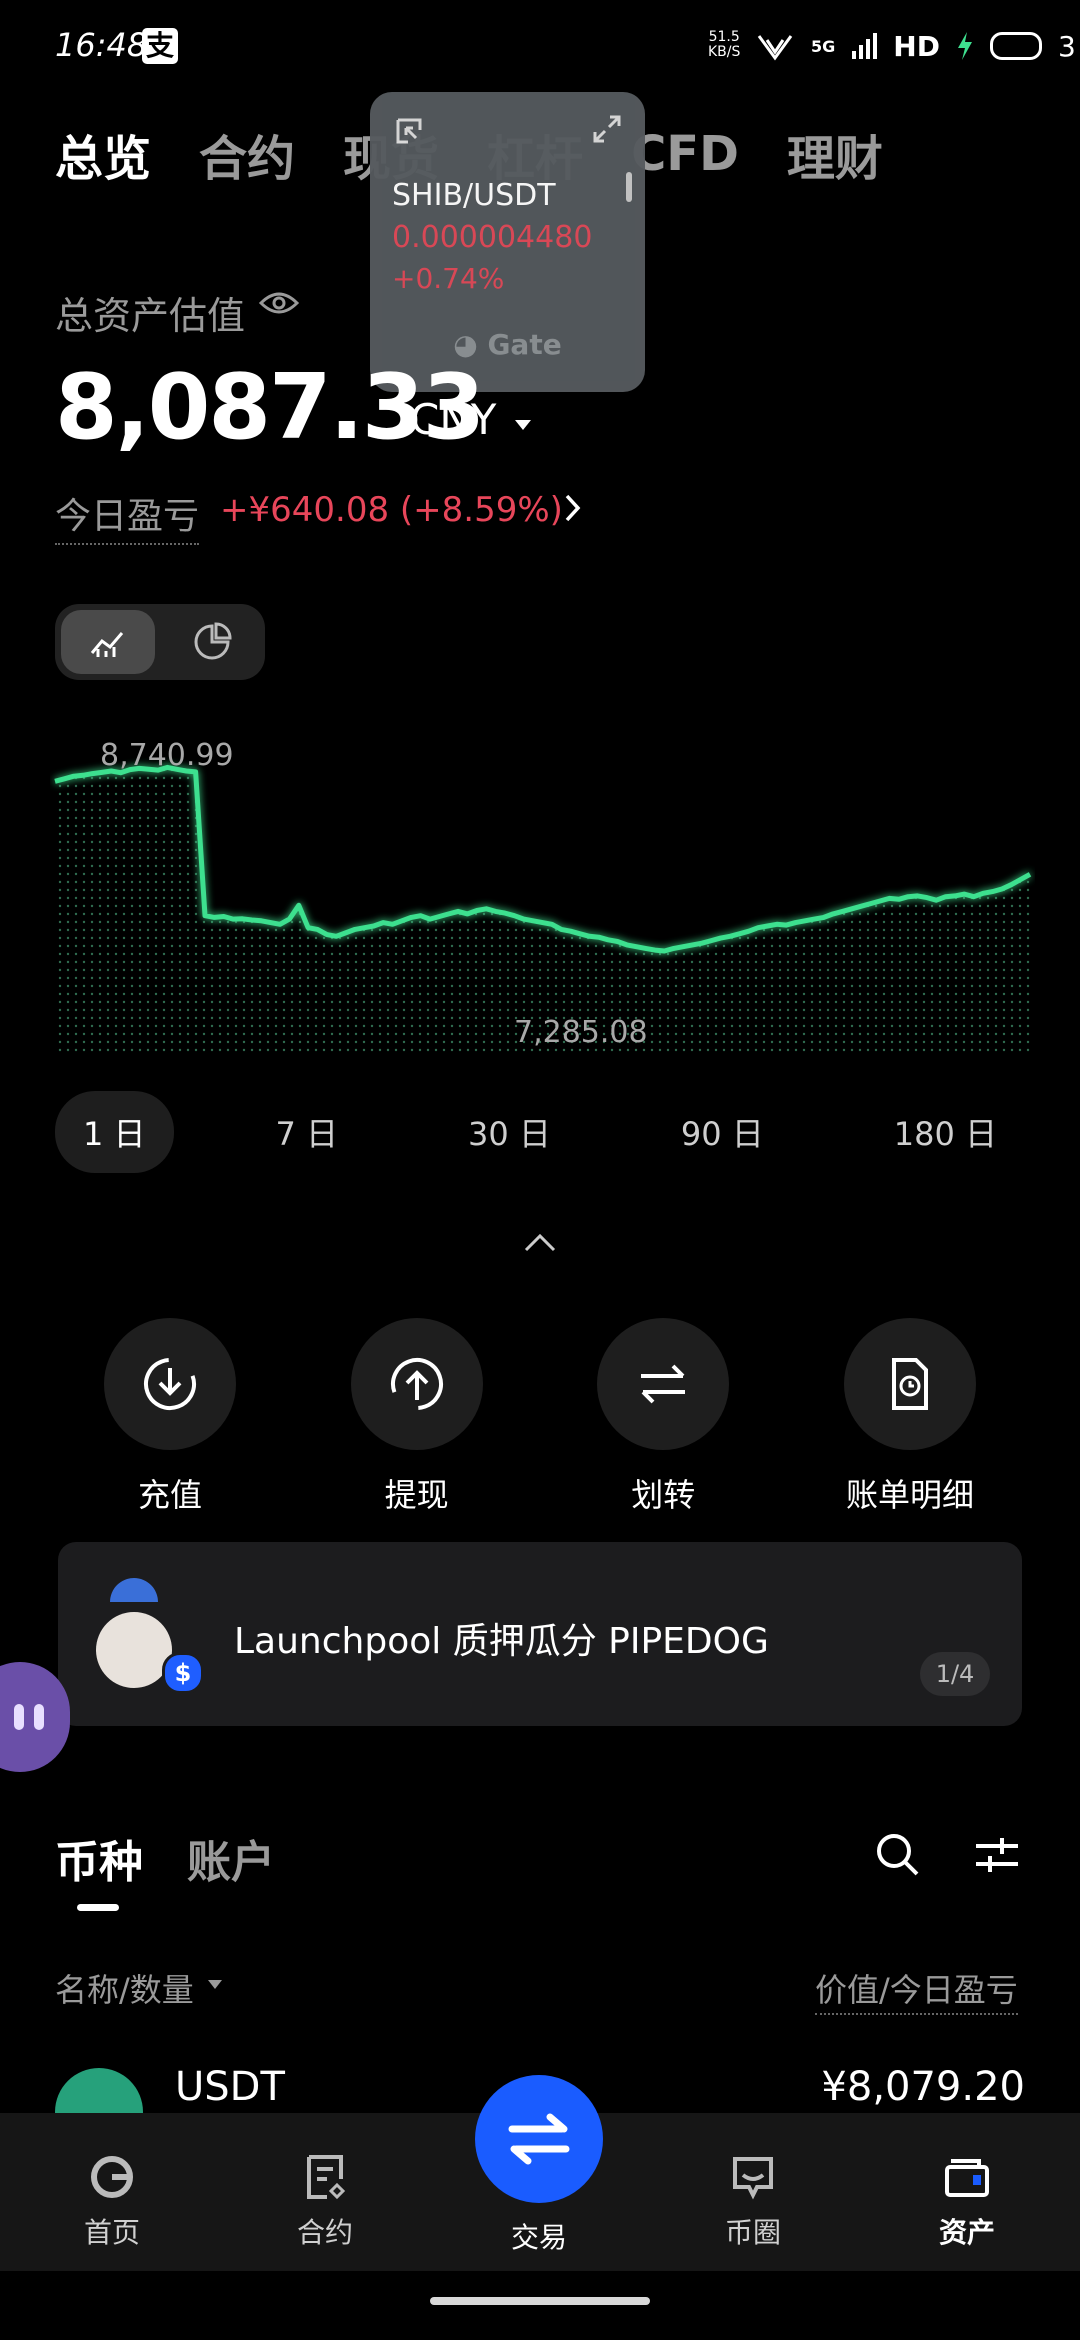 This screenshot has width=1080, height=2340. What do you see at coordinates (279, 303) in the screenshot?
I see `eye-icon` at bounding box center [279, 303].